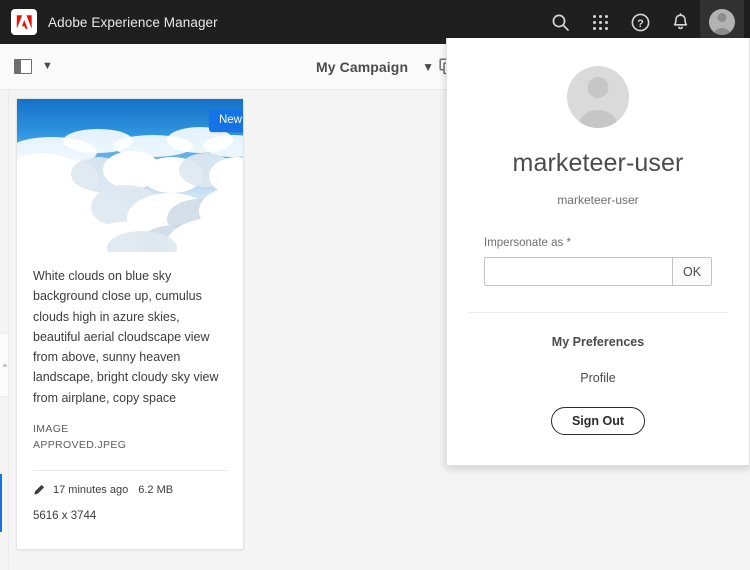  What do you see at coordinates (527, 243) in the screenshot?
I see `impersonate-label: Impersonate as *` at bounding box center [527, 243].